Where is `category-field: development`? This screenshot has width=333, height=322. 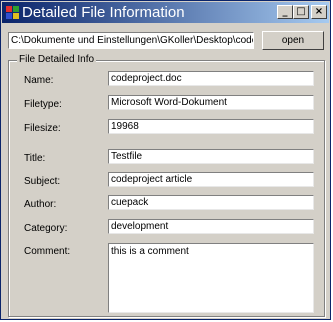 category-field: development is located at coordinates (211, 226).